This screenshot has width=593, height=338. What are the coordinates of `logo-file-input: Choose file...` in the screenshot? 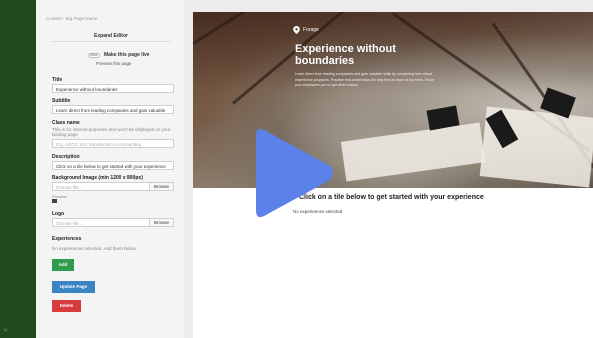 It's located at (101, 222).